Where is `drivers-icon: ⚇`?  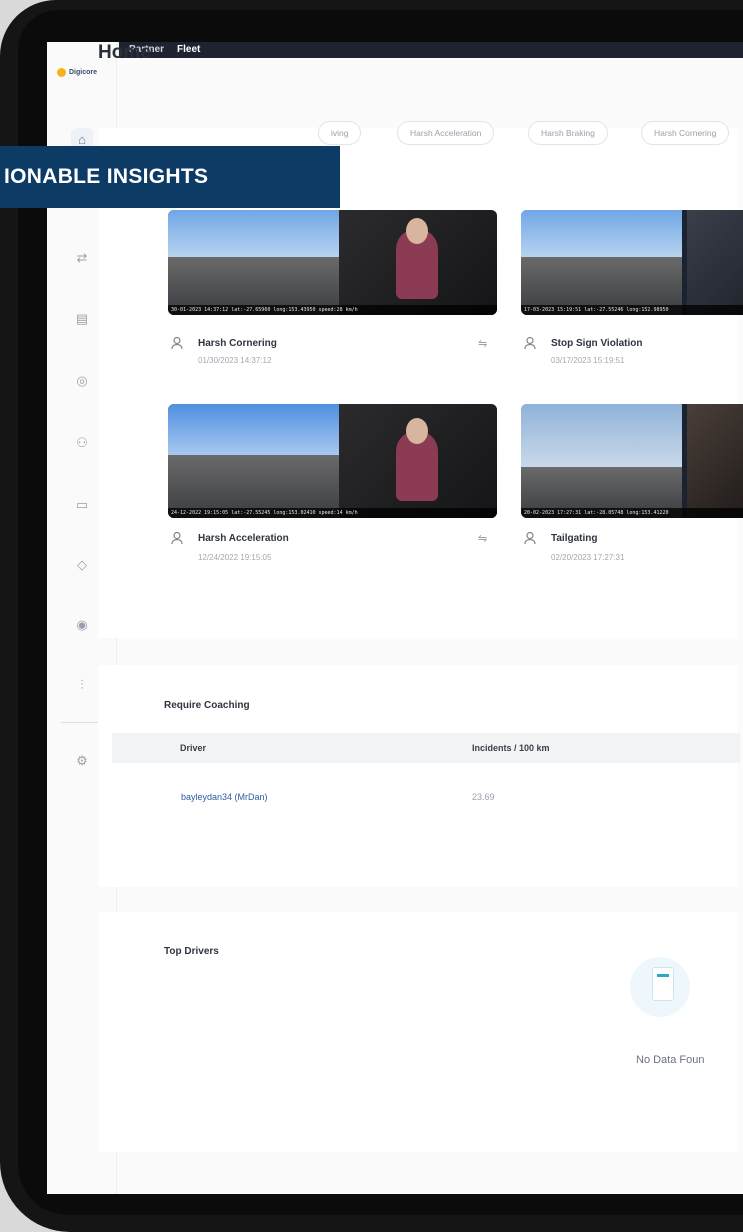 drivers-icon: ⚇ is located at coordinates (82, 443).